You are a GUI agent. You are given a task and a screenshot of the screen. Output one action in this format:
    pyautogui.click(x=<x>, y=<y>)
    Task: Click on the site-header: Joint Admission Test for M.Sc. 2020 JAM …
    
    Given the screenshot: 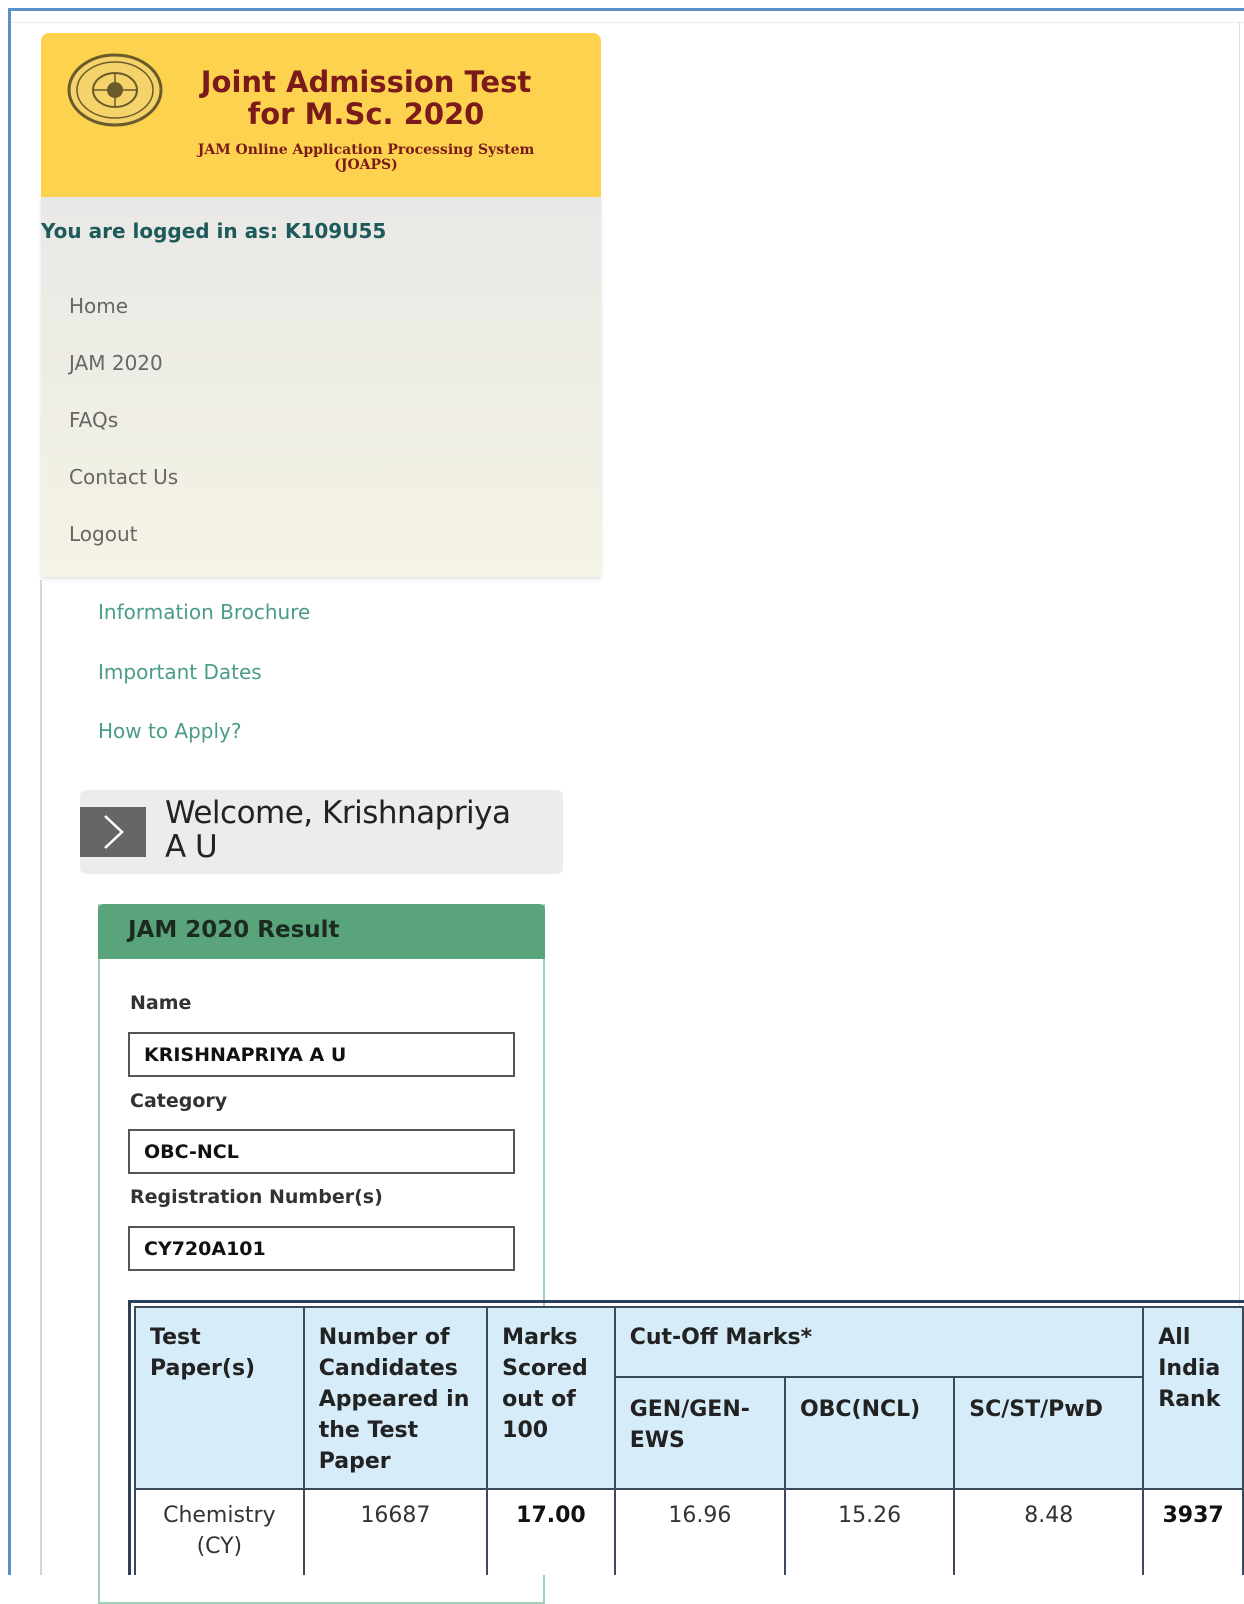 What is the action you would take?
    pyautogui.click(x=321, y=115)
    